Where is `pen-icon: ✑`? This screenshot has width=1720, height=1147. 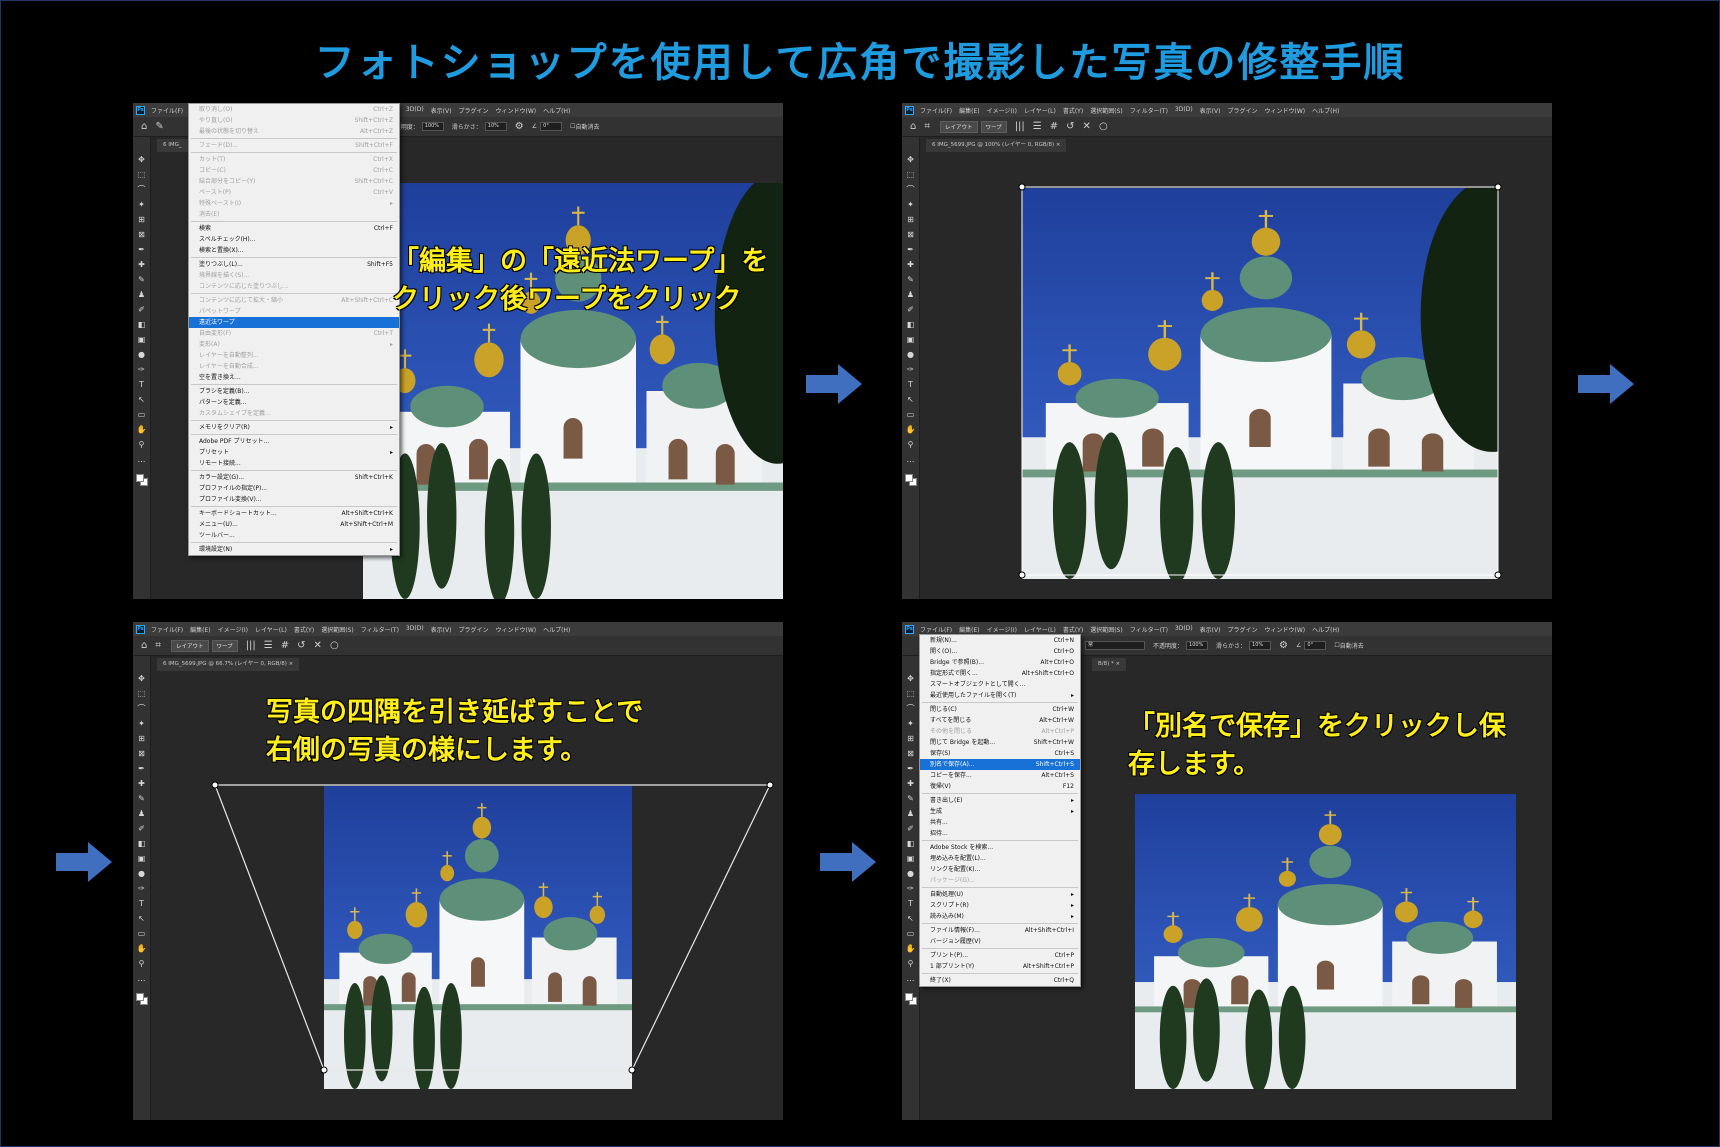 pen-icon: ✑ is located at coordinates (142, 370).